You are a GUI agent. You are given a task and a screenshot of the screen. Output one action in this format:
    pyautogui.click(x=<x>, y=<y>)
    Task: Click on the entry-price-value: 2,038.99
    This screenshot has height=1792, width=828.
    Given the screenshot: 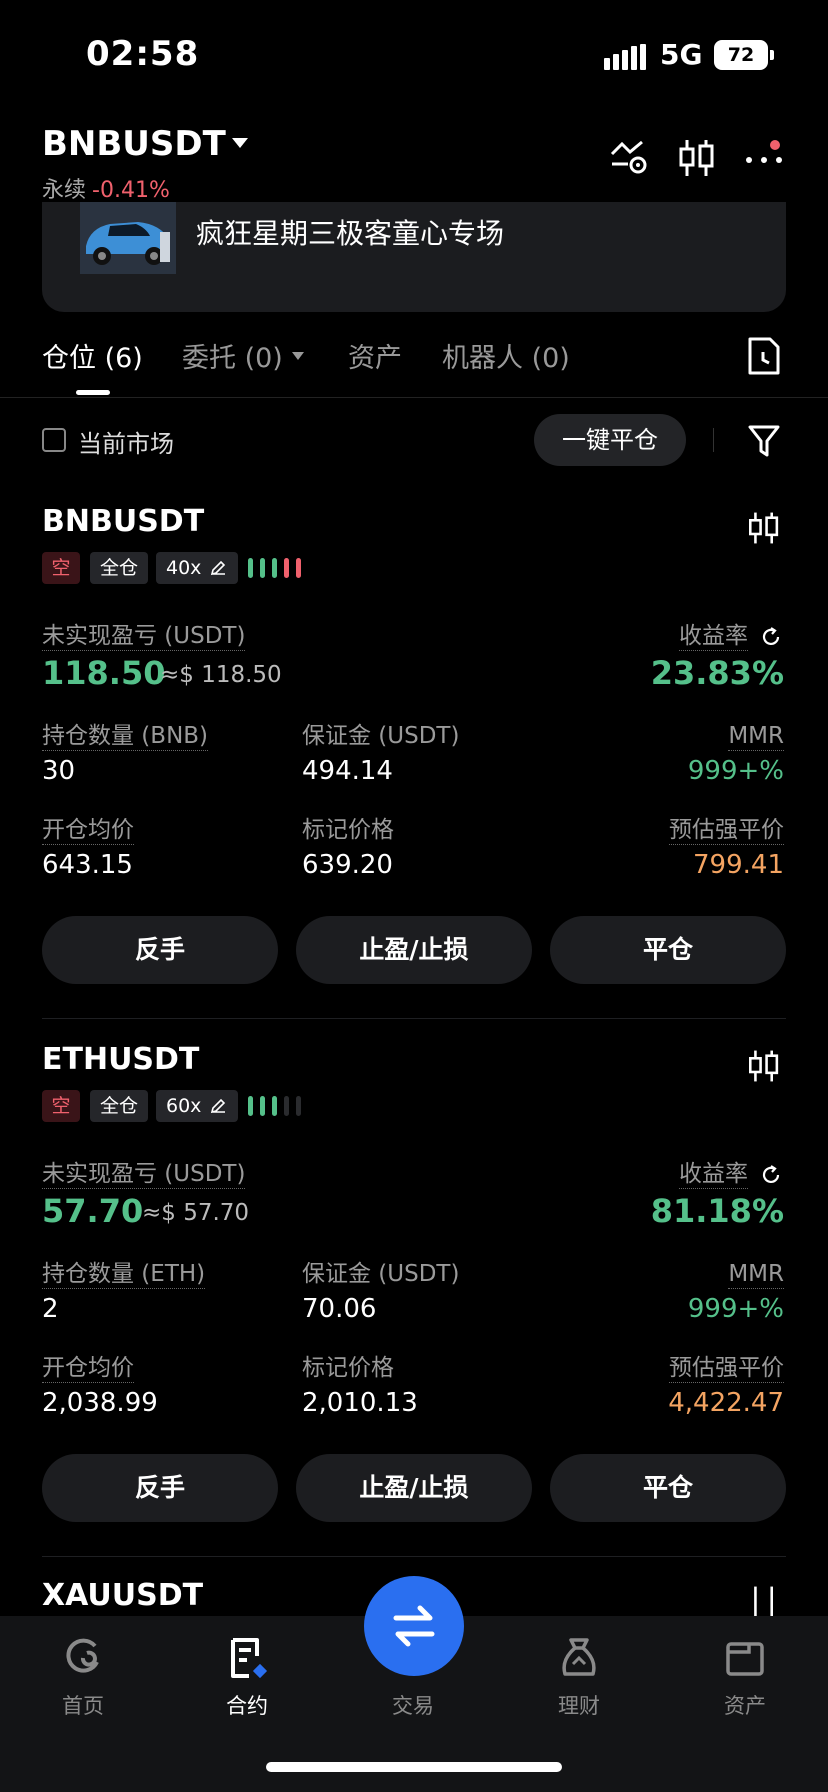 What is the action you would take?
    pyautogui.click(x=100, y=1403)
    